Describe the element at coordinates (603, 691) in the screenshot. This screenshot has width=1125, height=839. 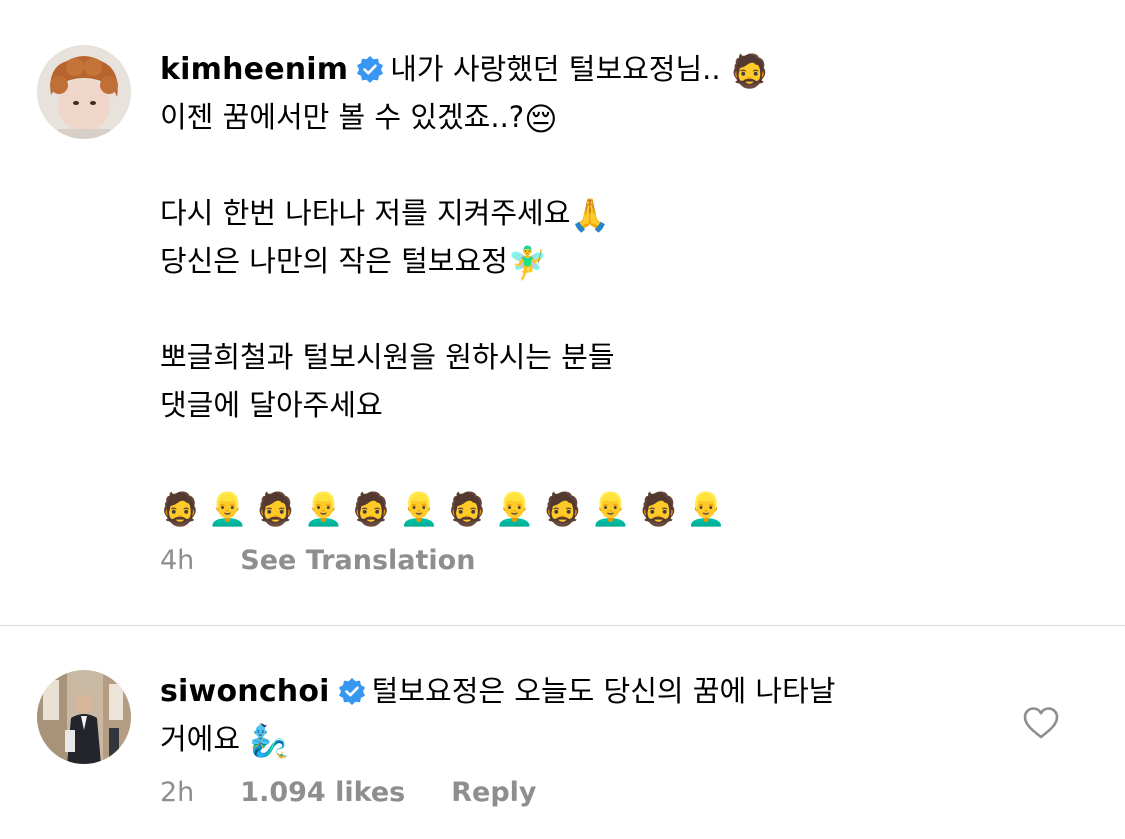
I see `comment-text-line: 털보요정은 오늘도 당신의 꿈에 나타날` at that location.